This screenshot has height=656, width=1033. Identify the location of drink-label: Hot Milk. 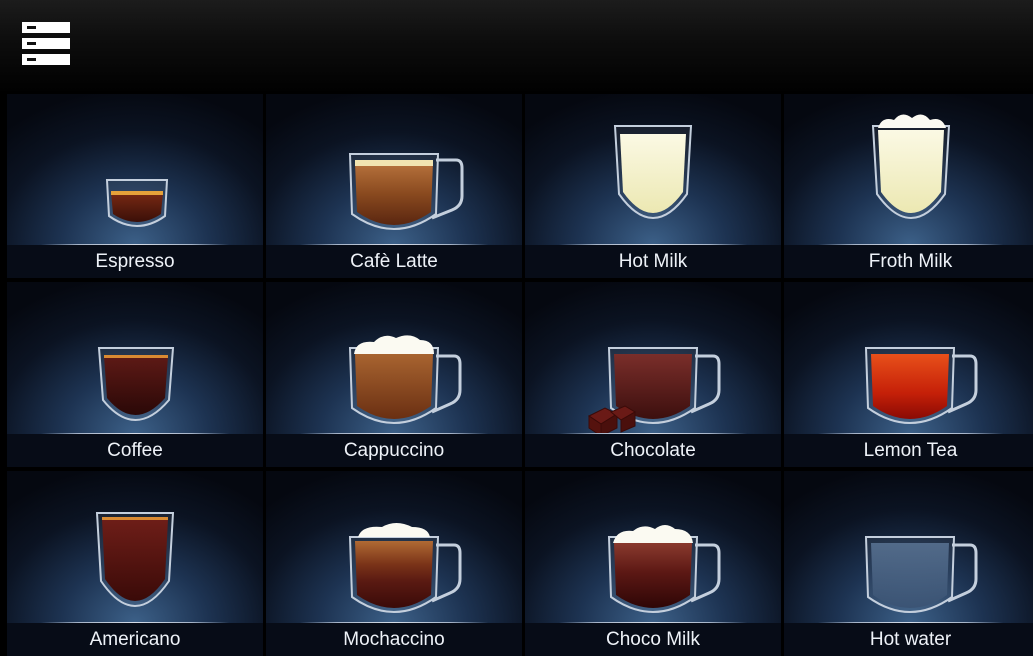
(653, 261).